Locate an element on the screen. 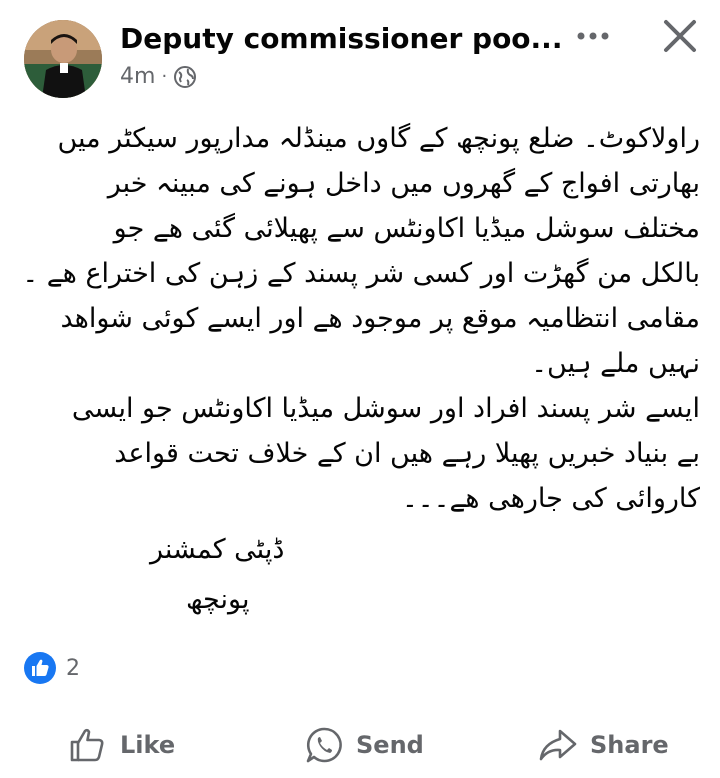 The width and height of the screenshot is (720, 778). reactions-summary: 2 is located at coordinates (52, 668).